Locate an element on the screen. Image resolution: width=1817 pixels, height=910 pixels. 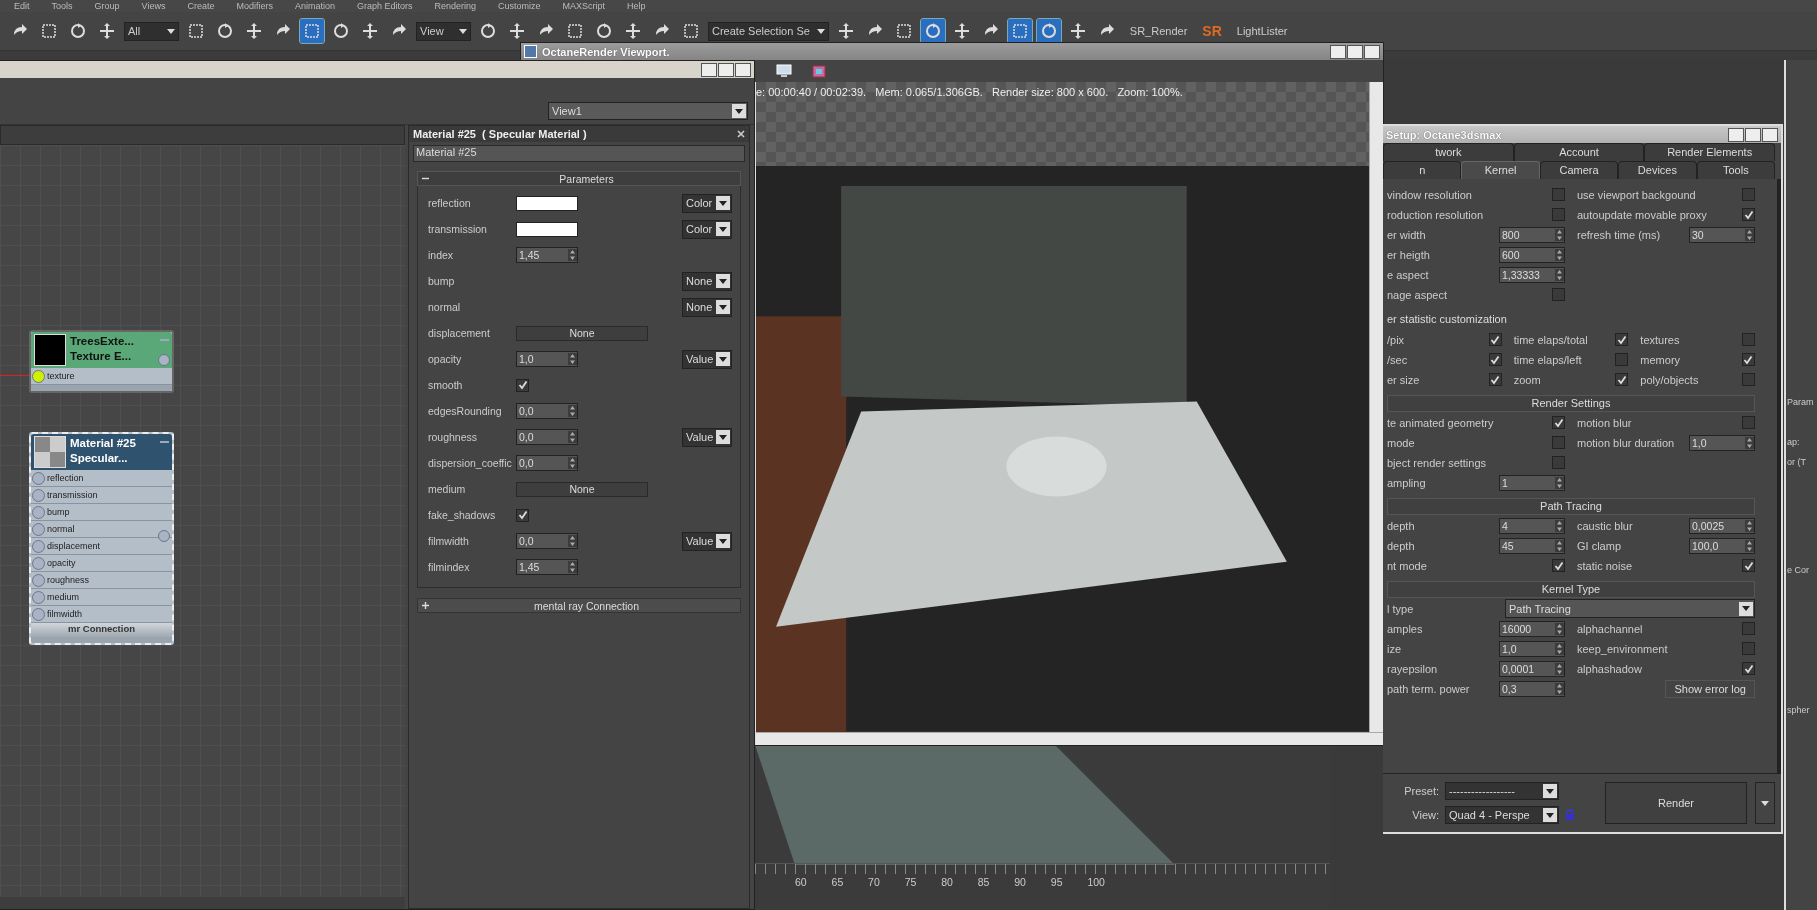
monitor-icon is located at coordinates (784, 70).